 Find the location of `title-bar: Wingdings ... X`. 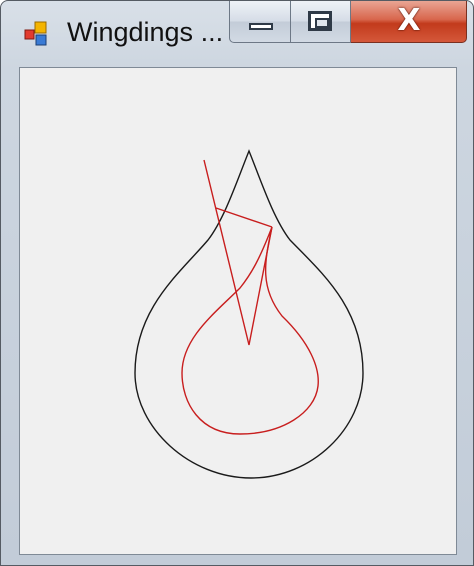

title-bar: Wingdings ... X is located at coordinates (237, 32).